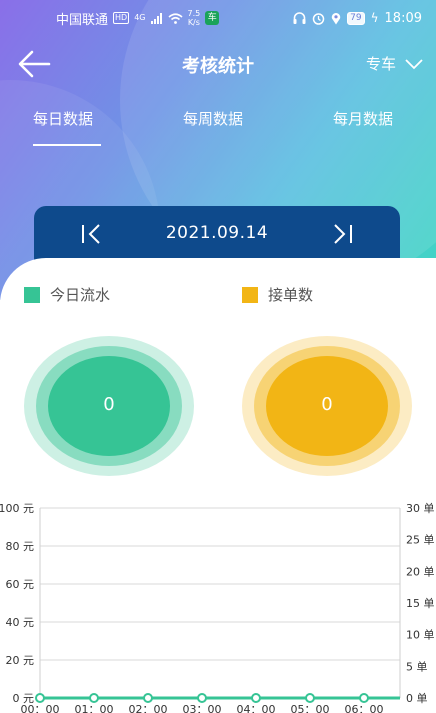  Describe the element at coordinates (40, 708) in the screenshot. I see `x-tick-label: 00：00` at that location.